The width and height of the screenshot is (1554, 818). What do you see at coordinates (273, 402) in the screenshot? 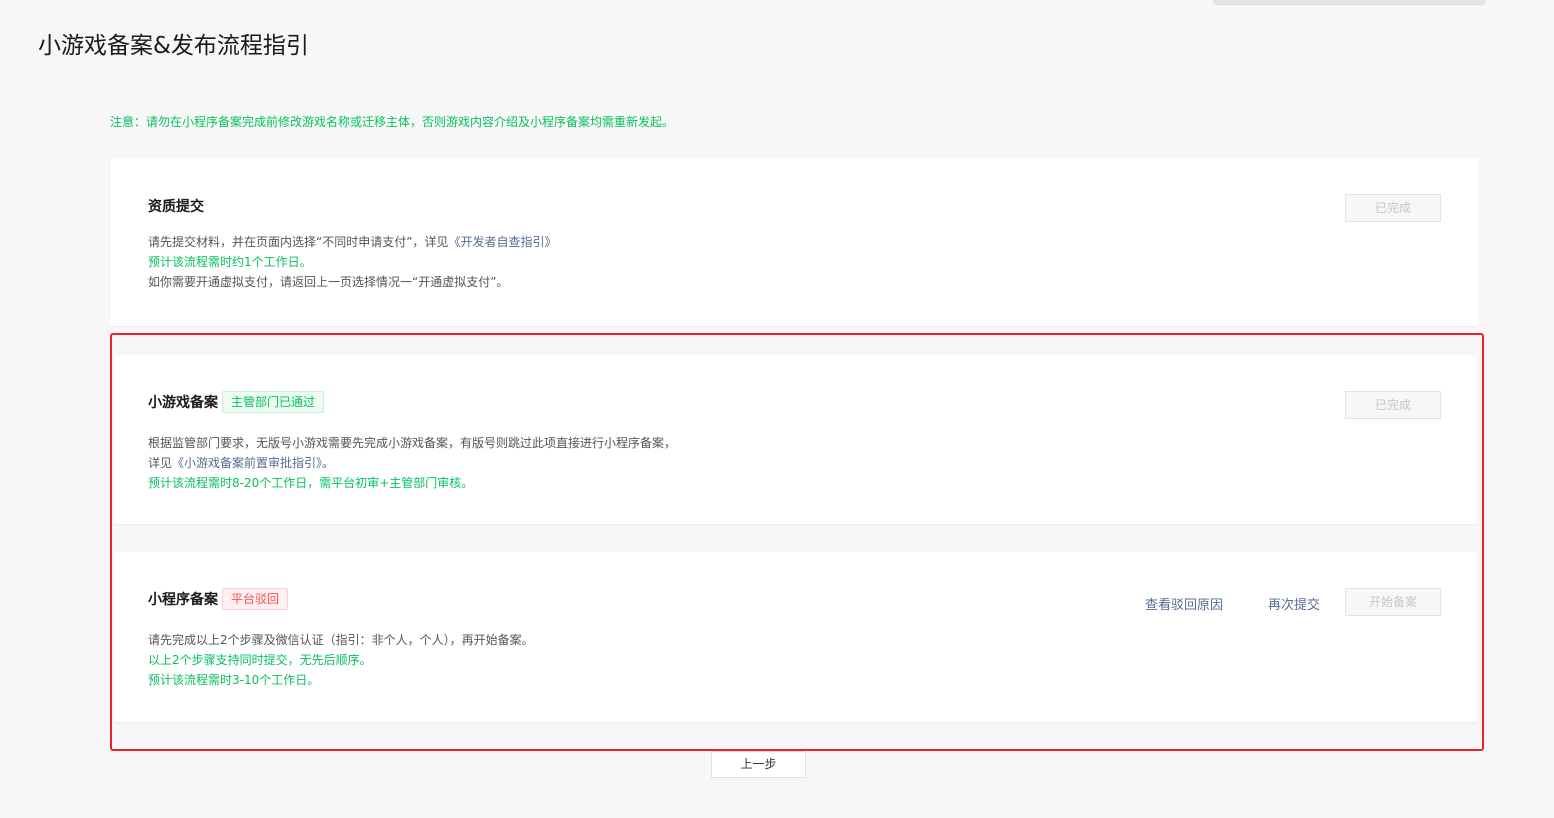
I see `status-badge: 主管部门已通过` at bounding box center [273, 402].